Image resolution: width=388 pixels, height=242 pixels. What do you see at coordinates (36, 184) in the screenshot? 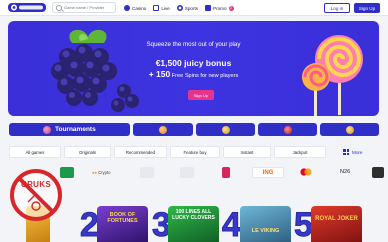
I see `cruks-label: CRUKS` at bounding box center [36, 184].